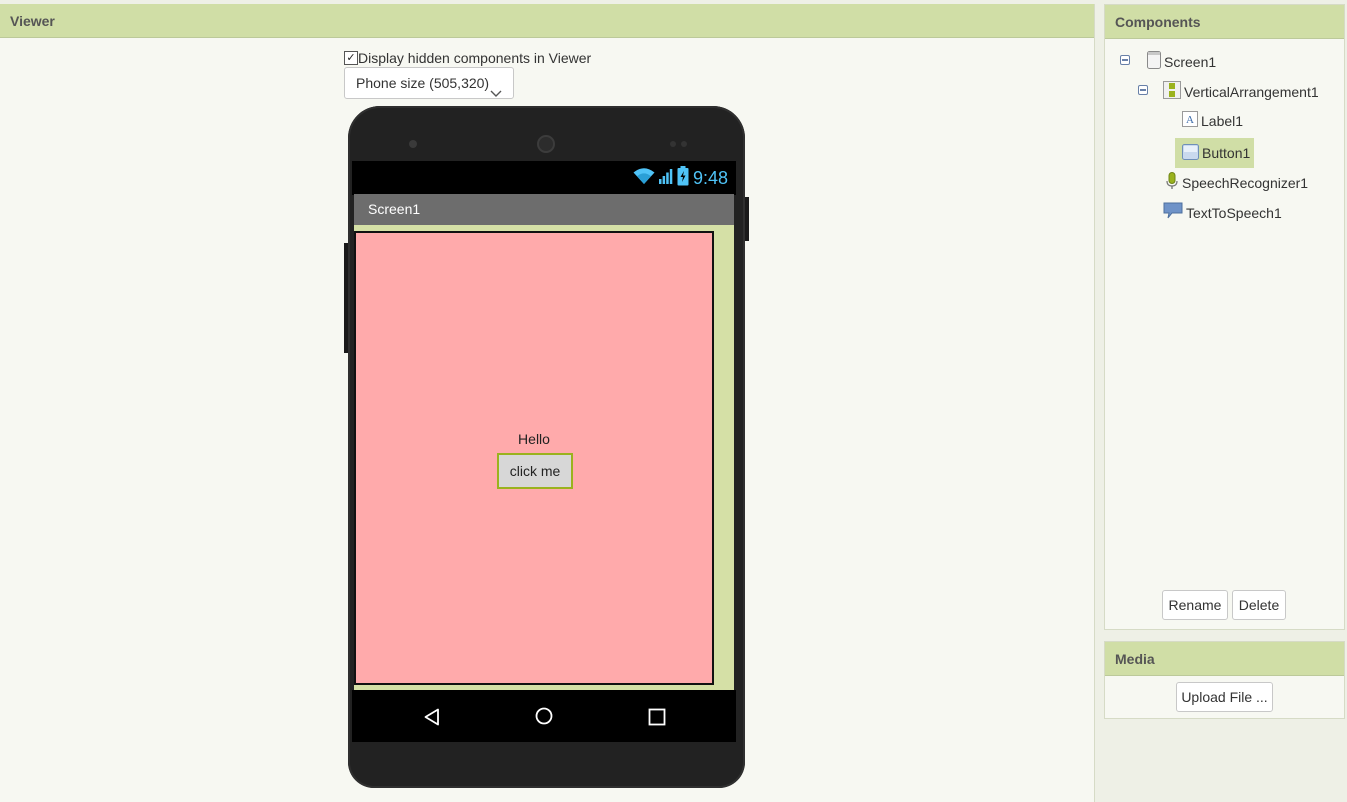  Describe the element at coordinates (1245, 182) in the screenshot. I see `tree-label-speech-recognizer1: SpeechRecognizer1` at that location.